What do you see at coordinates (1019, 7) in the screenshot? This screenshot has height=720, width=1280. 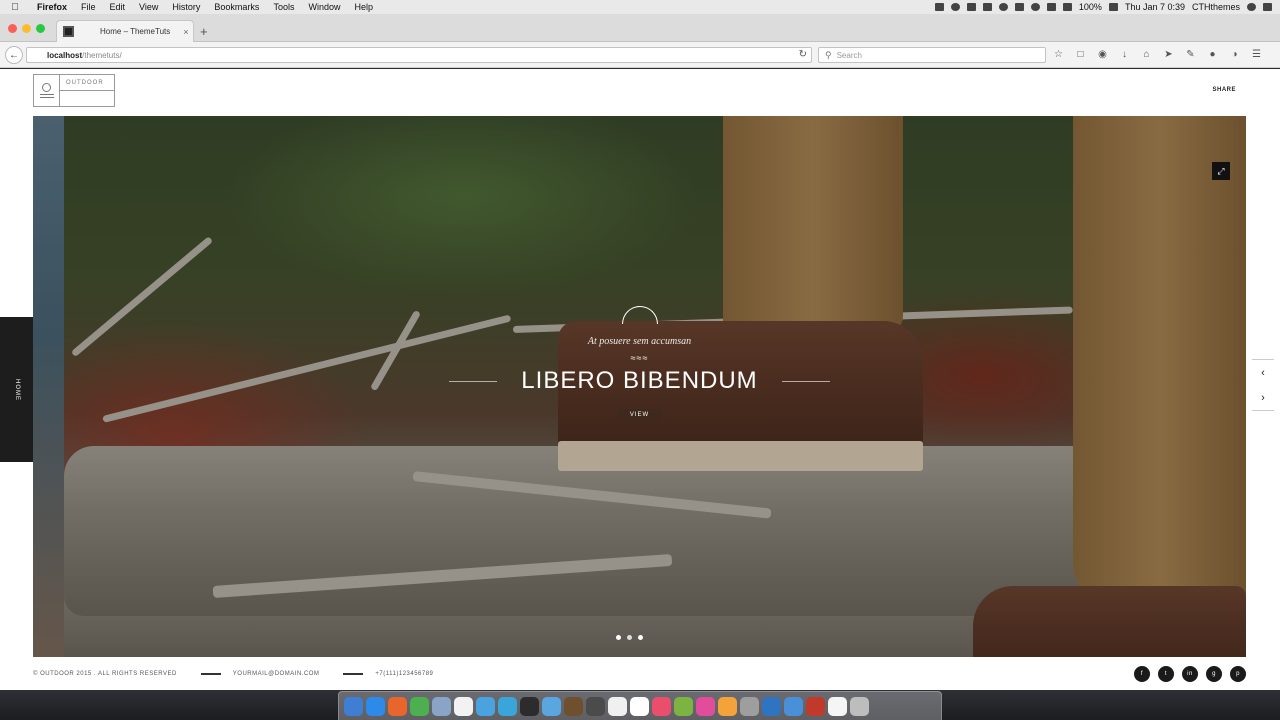 I see `bluetooth-icon` at bounding box center [1019, 7].